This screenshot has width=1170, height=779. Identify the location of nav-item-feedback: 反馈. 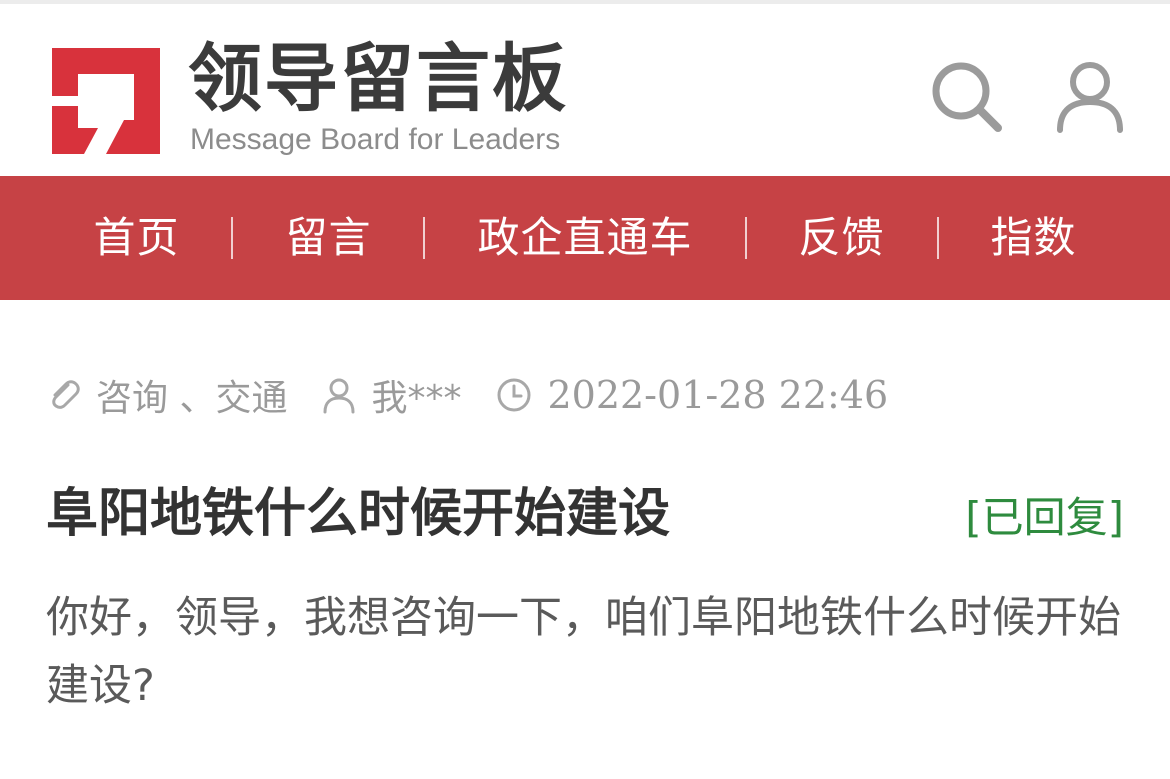
(842, 238).